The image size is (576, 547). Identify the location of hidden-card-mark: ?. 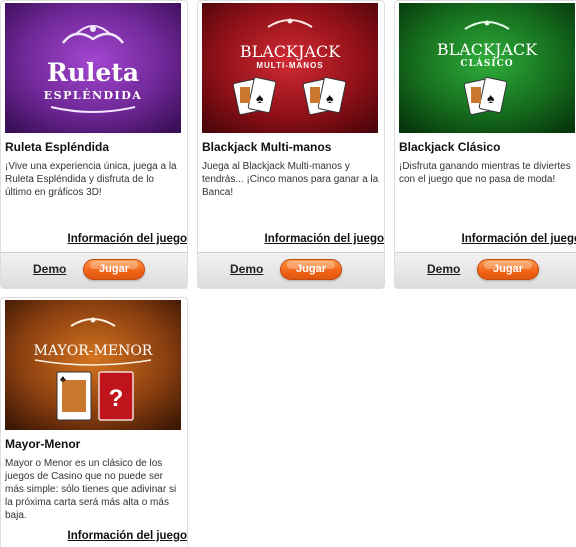
(116, 398).